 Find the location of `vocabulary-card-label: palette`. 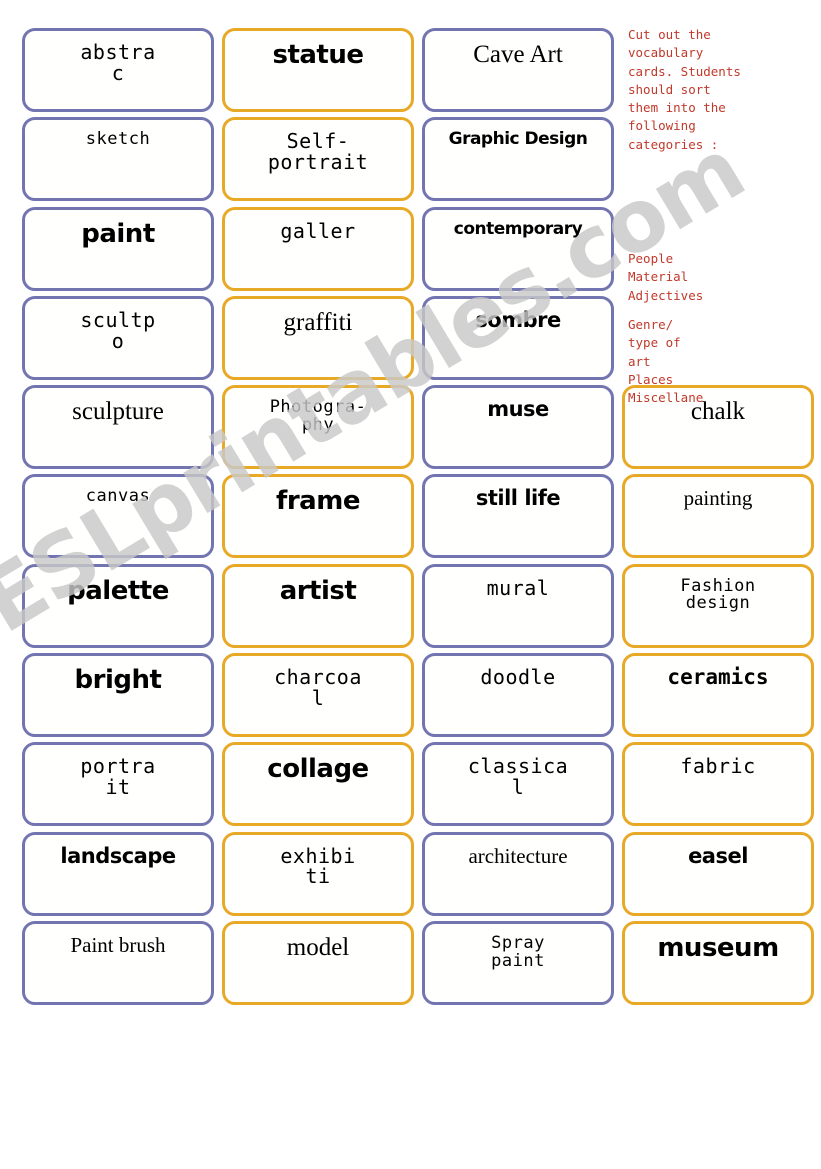

vocabulary-card-label: palette is located at coordinates (118, 590).